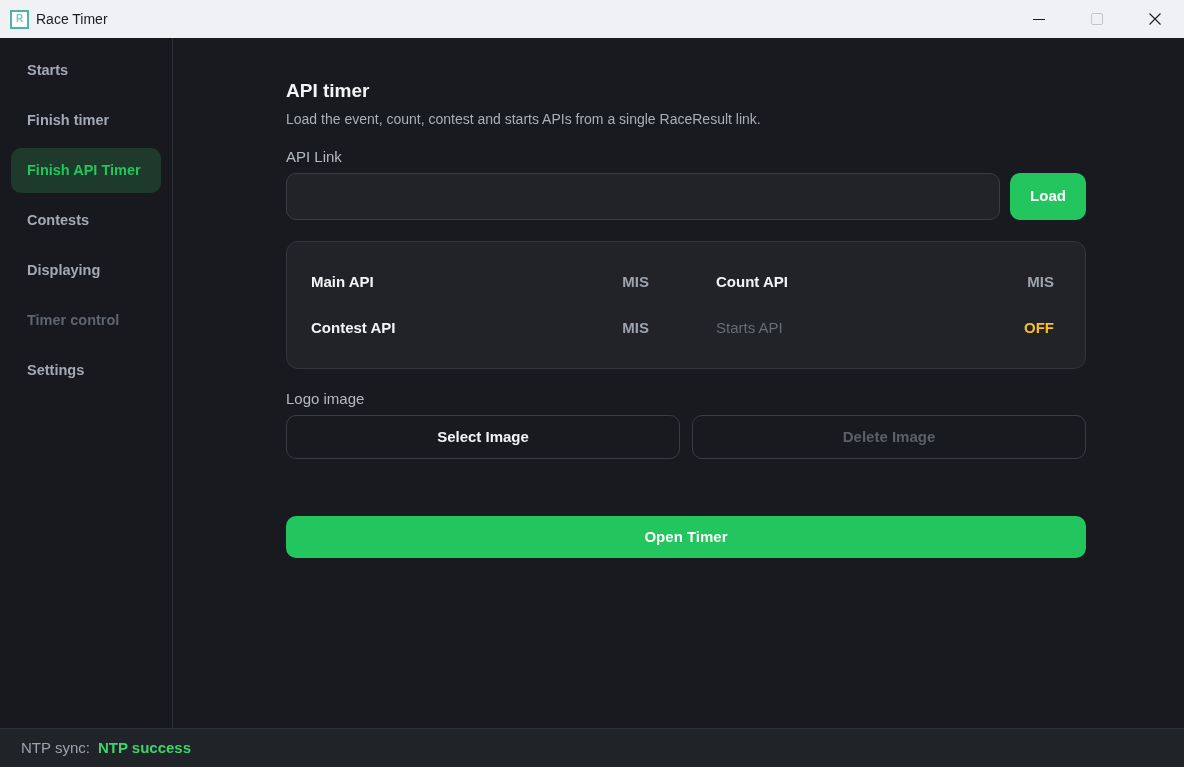 The height and width of the screenshot is (767, 1184). What do you see at coordinates (86, 70) in the screenshot?
I see `sidebar-item: Starts` at bounding box center [86, 70].